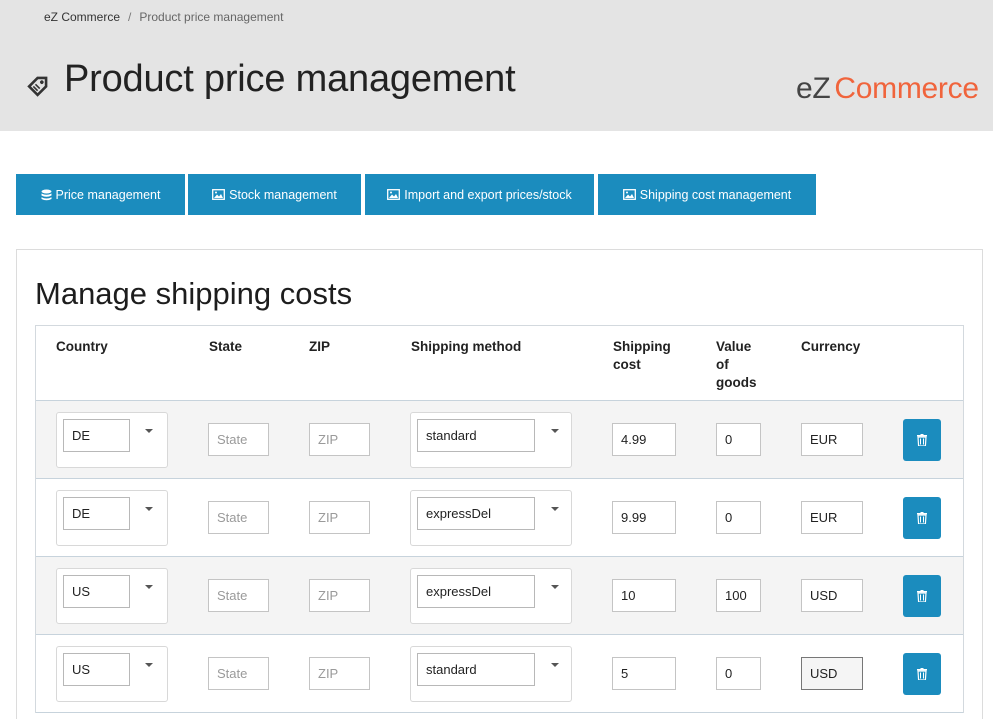 The image size is (993, 719). What do you see at coordinates (906, 88) in the screenshot?
I see `logo-commerce-text: Commerce` at bounding box center [906, 88].